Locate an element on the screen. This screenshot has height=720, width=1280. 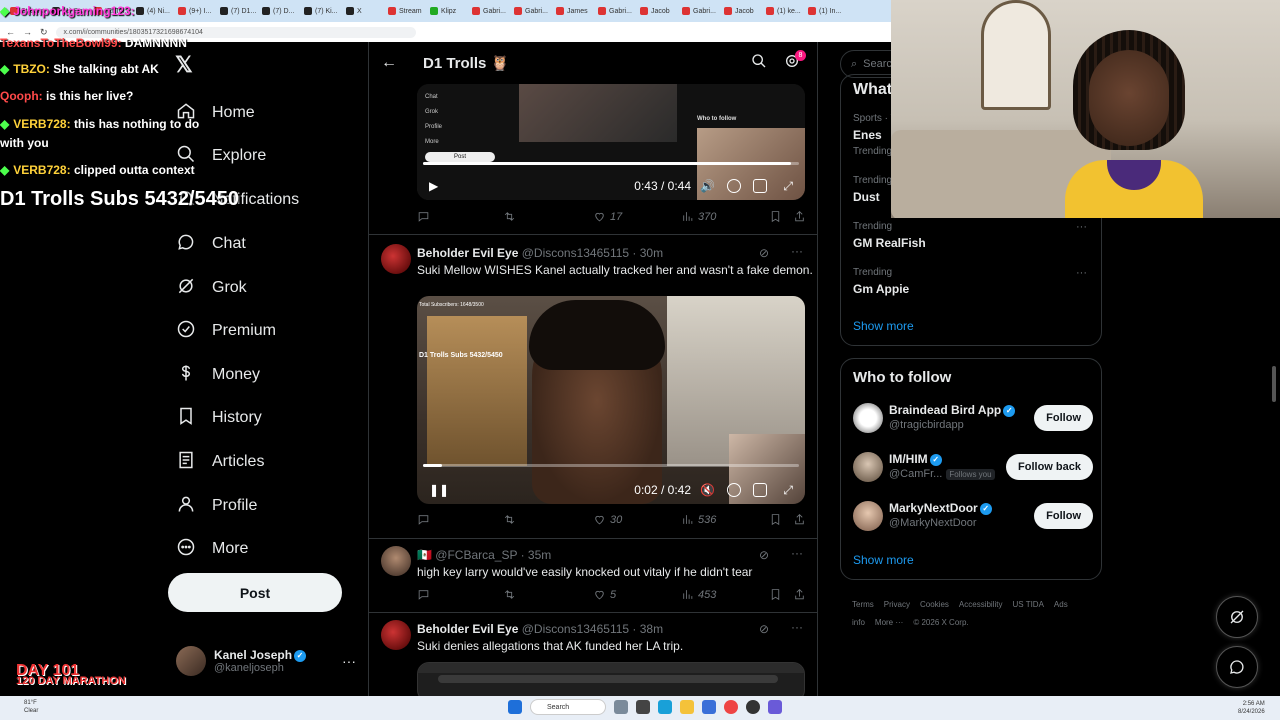
weather-widget: 81°F Clear is located at coordinates (31, 707).